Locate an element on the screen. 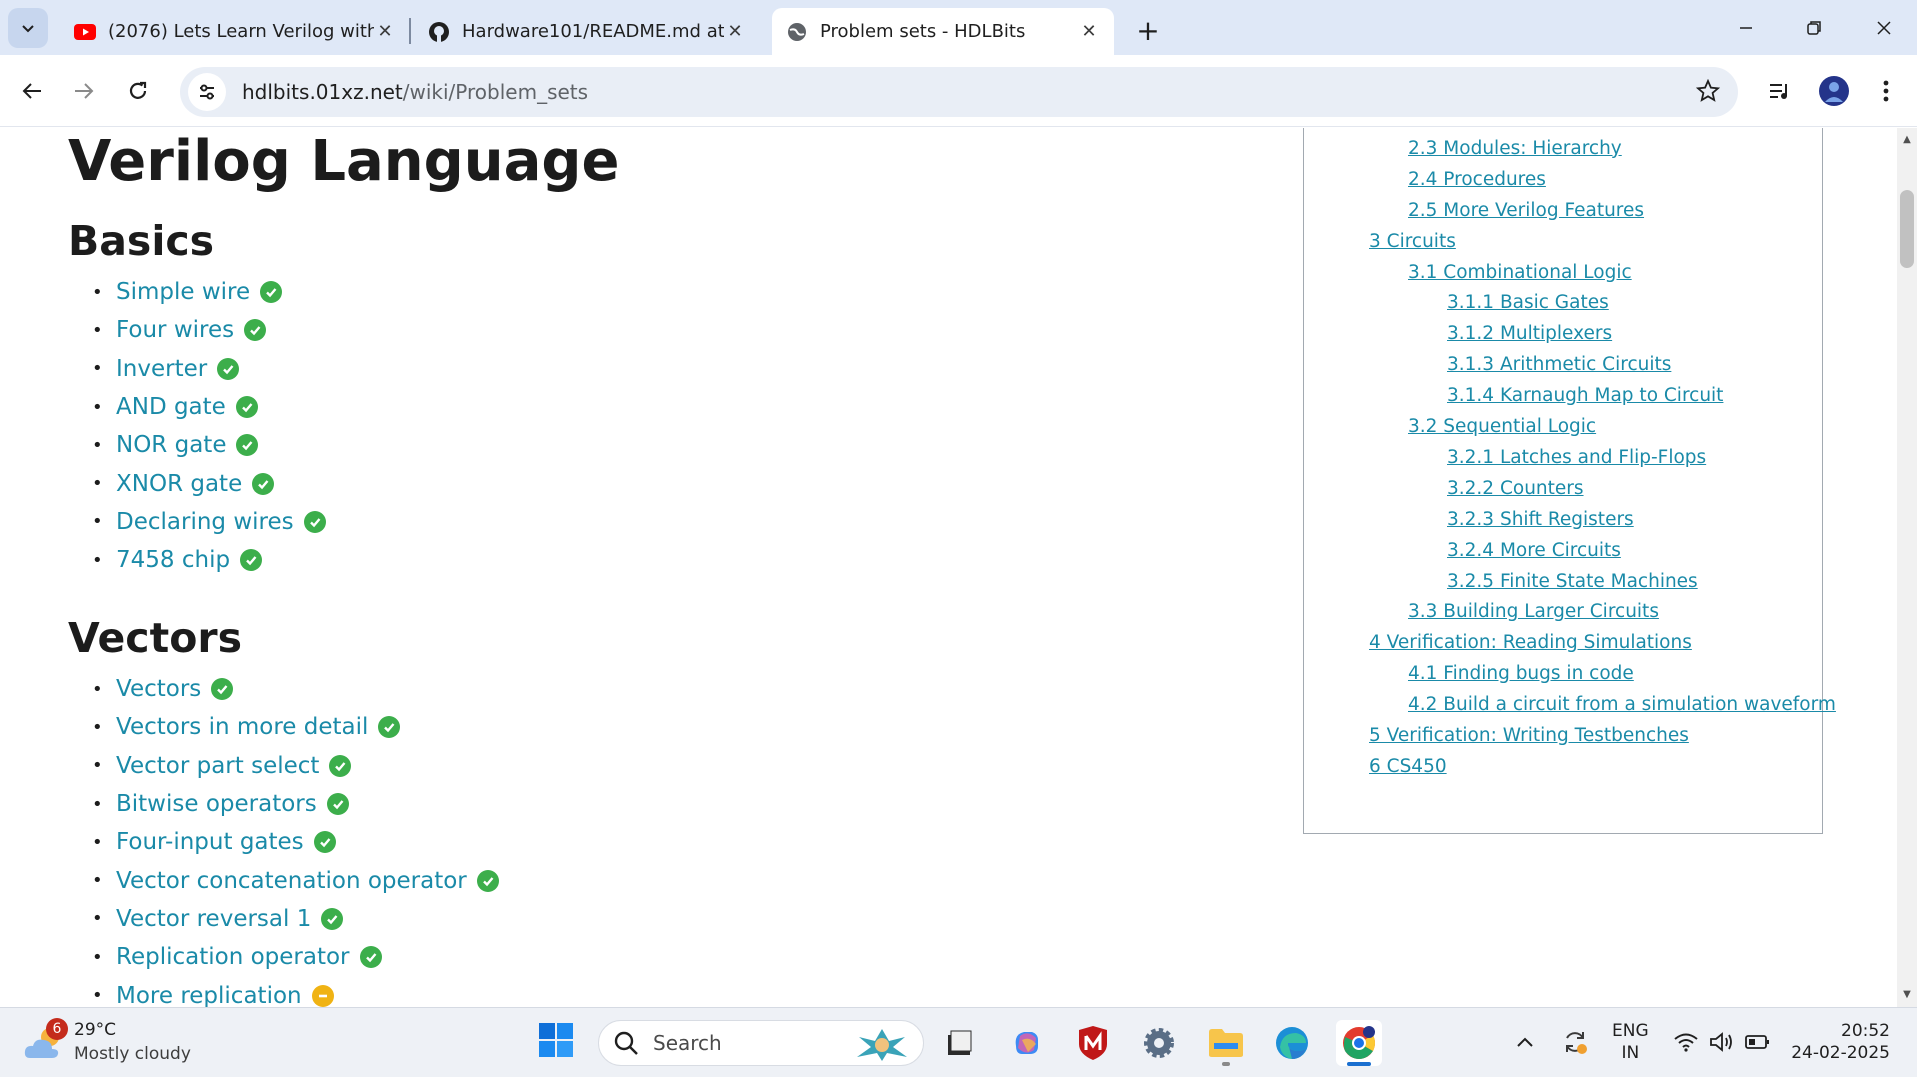  bookmark-button is located at coordinates (1708, 92).